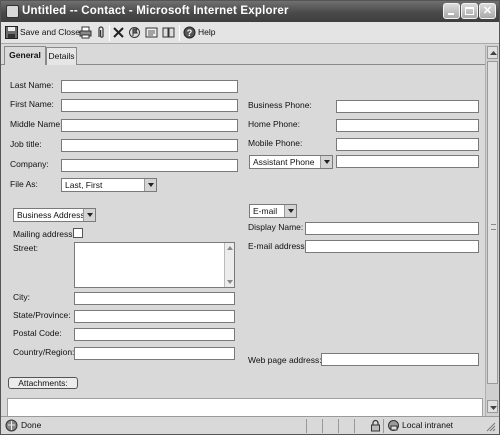  What do you see at coordinates (43, 234) in the screenshot?
I see `mailing-address-label: Mailing address` at bounding box center [43, 234].